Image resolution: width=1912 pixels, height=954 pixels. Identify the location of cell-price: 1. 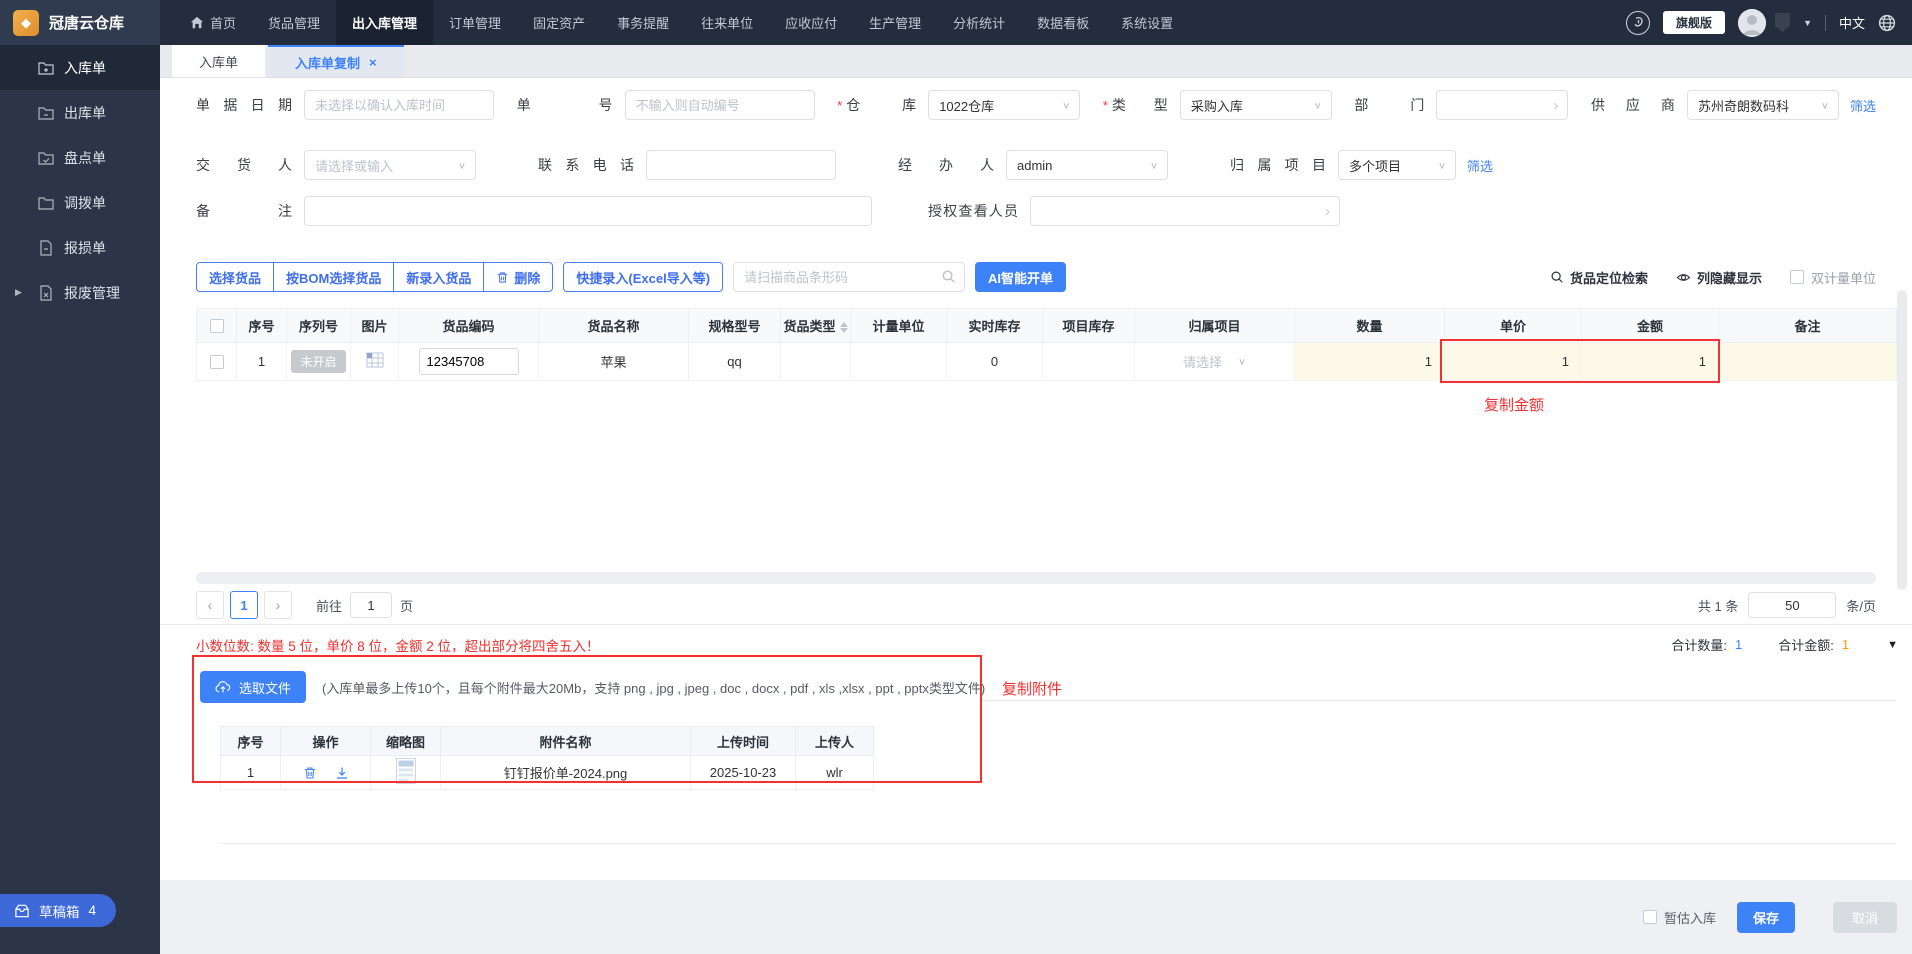
(1513, 361).